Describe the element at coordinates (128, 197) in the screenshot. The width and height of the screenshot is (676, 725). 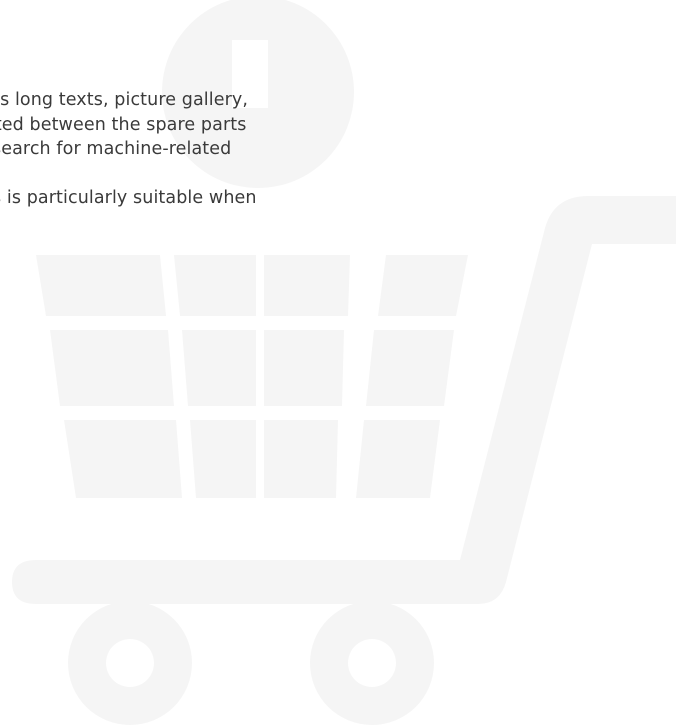
I see `paragraph-2-line-1: s is particularly suitable when` at that location.